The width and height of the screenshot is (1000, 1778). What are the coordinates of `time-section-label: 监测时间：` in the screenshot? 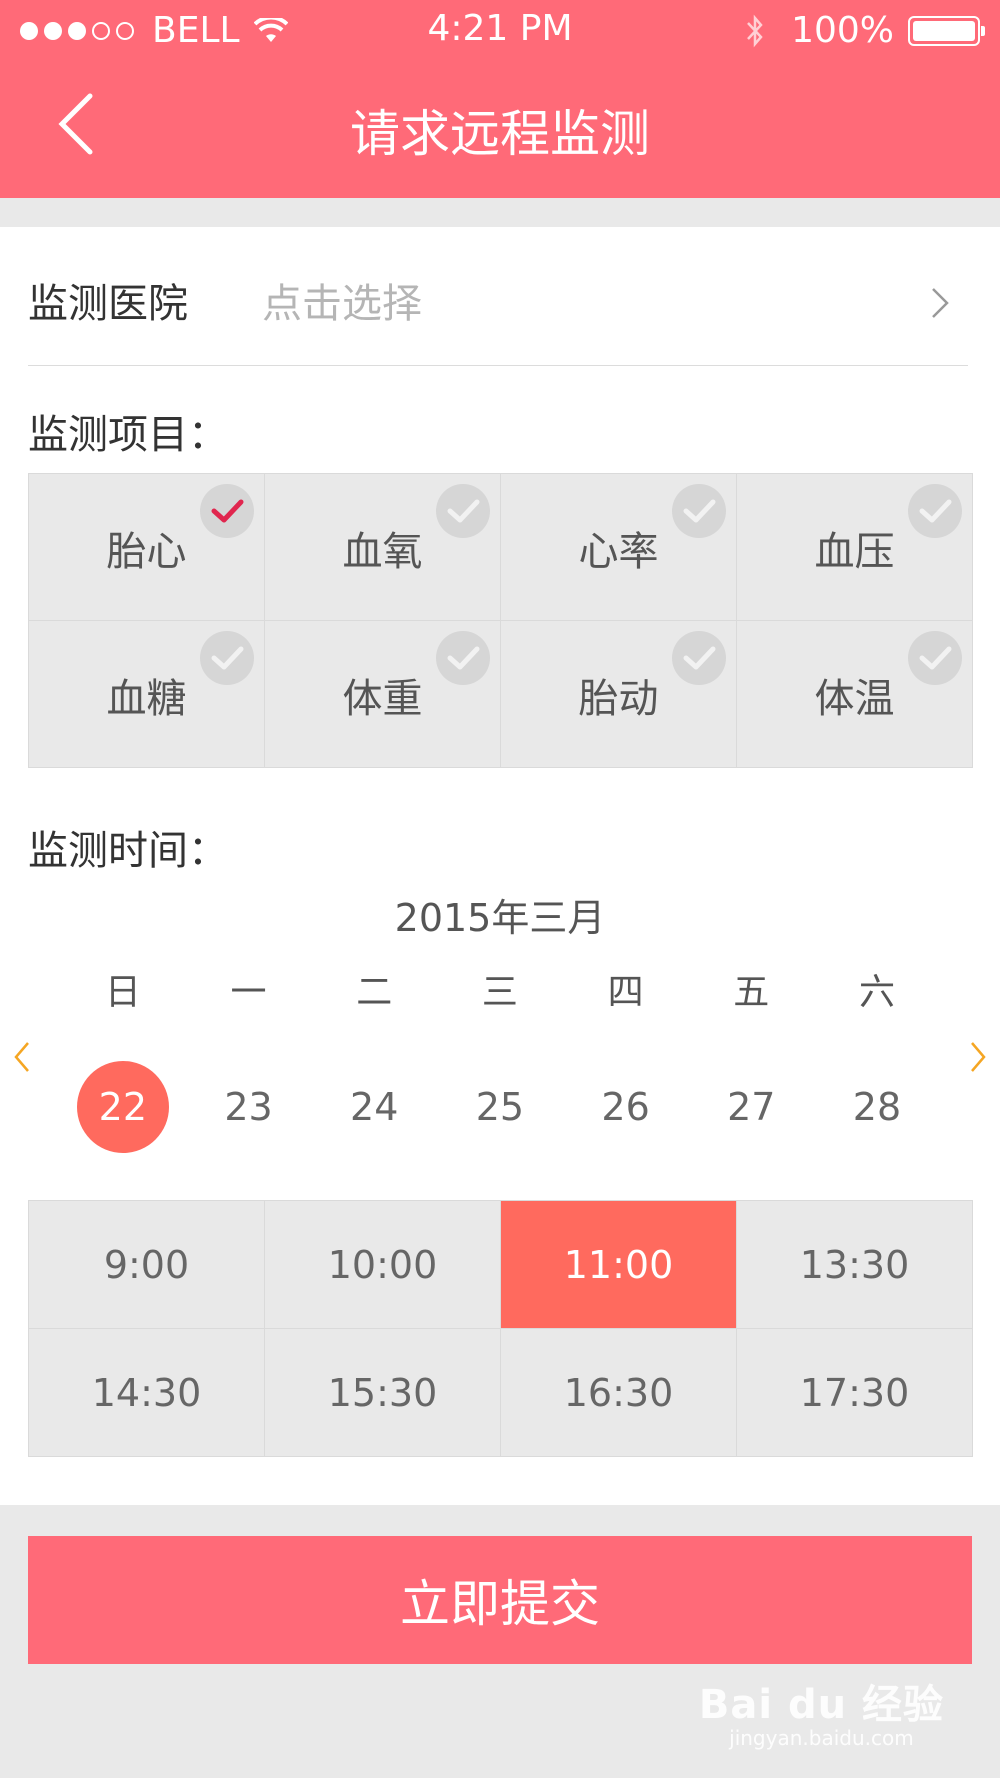 It's located at (128, 851).